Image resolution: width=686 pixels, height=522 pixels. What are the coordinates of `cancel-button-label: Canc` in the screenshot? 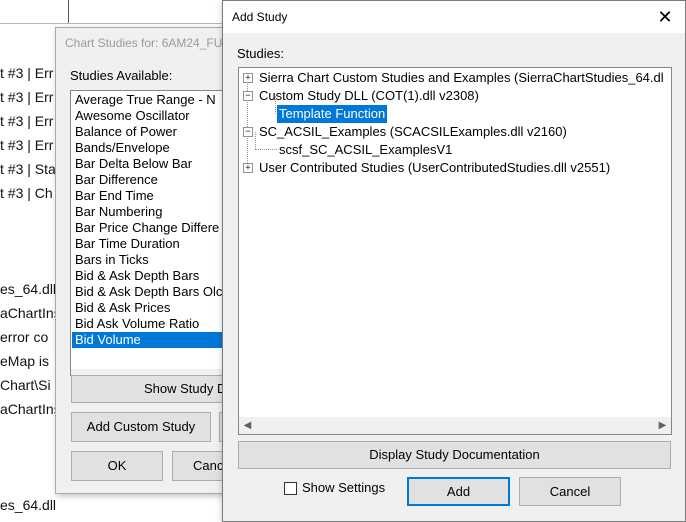 It's located at (208, 465).